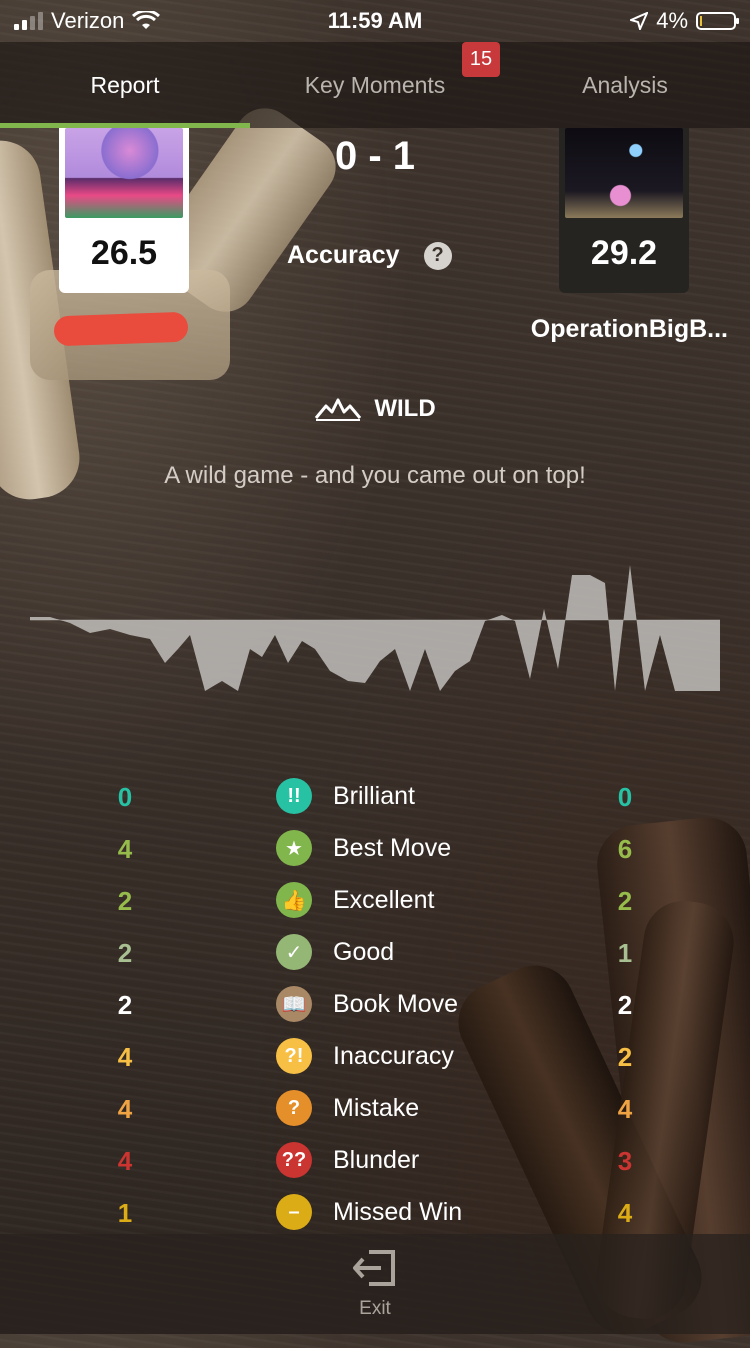 The width and height of the screenshot is (750, 1348). What do you see at coordinates (701, 21) in the screenshot?
I see `battery-level` at bounding box center [701, 21].